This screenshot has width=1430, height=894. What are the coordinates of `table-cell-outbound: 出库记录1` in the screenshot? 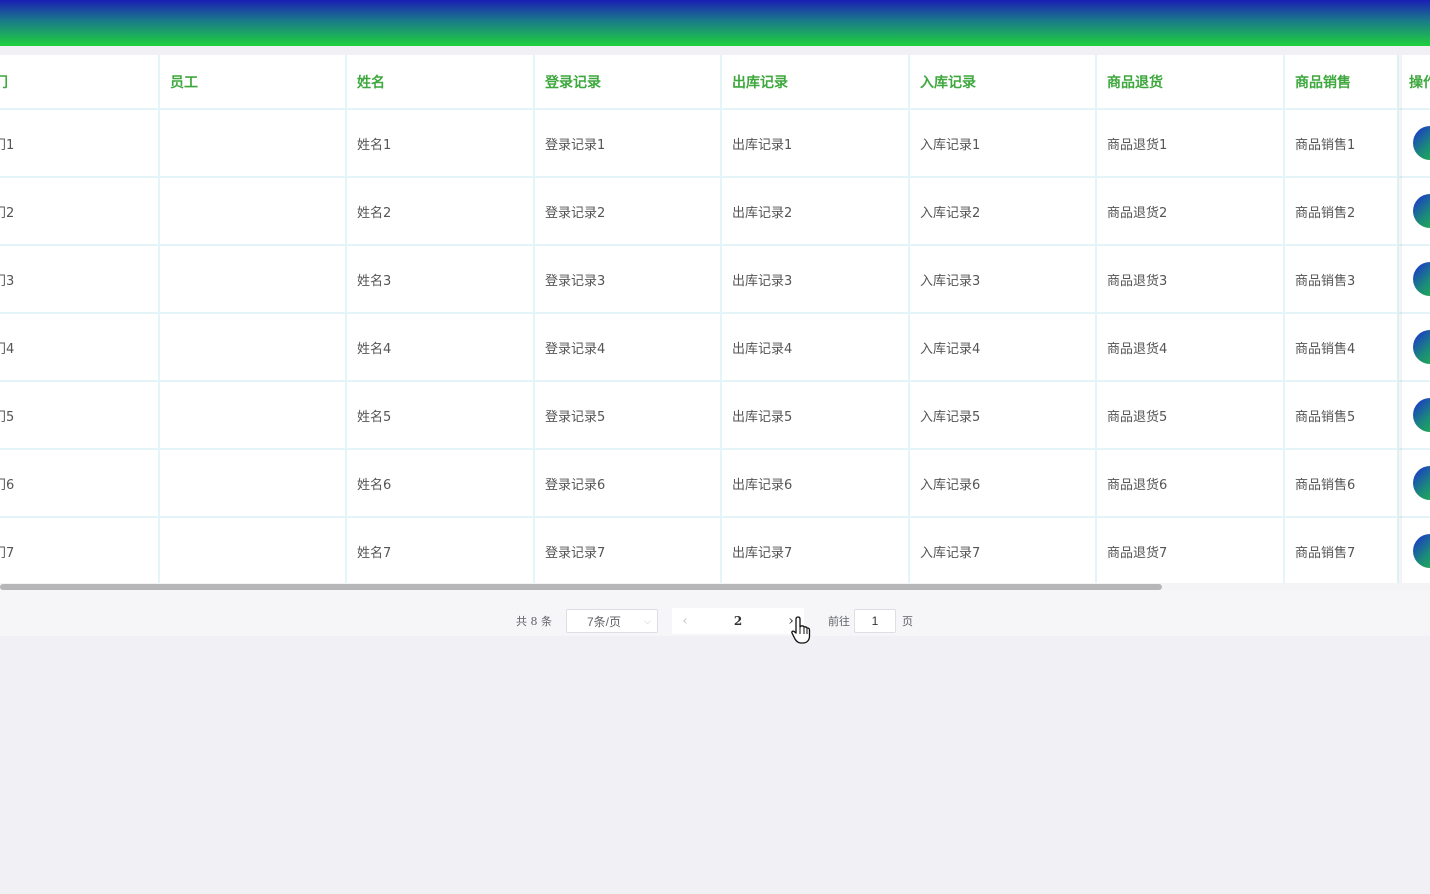 It's located at (816, 144).